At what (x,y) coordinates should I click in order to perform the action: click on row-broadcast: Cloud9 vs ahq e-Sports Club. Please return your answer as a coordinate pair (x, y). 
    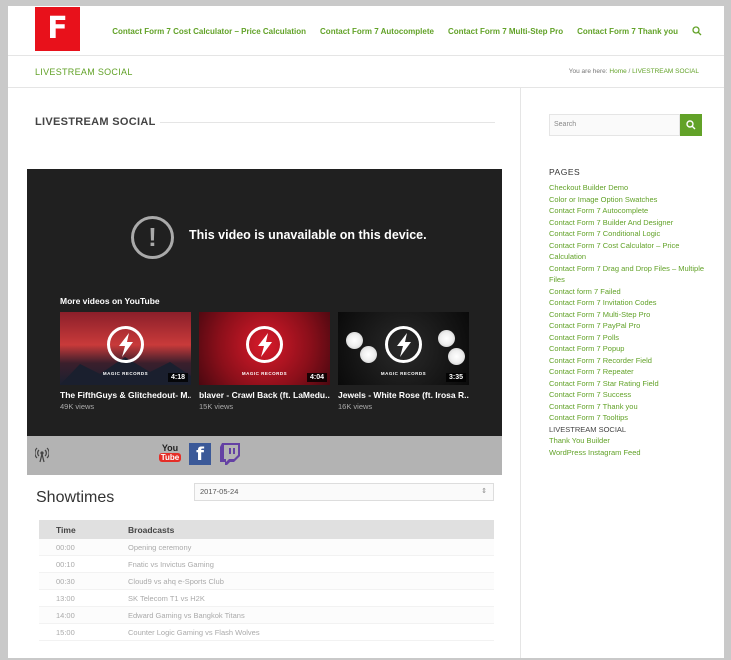
    Looking at the image, I should click on (176, 581).